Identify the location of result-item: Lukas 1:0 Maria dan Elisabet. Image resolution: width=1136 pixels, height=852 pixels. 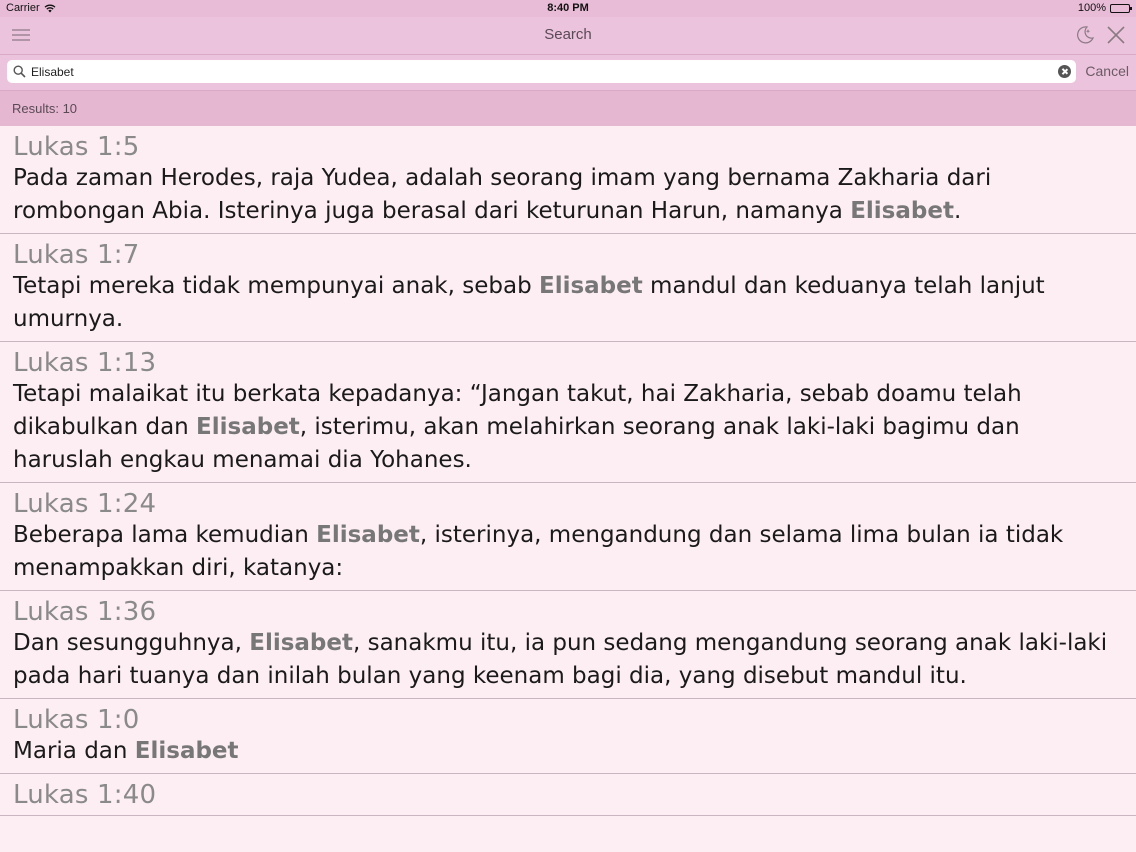
(568, 736).